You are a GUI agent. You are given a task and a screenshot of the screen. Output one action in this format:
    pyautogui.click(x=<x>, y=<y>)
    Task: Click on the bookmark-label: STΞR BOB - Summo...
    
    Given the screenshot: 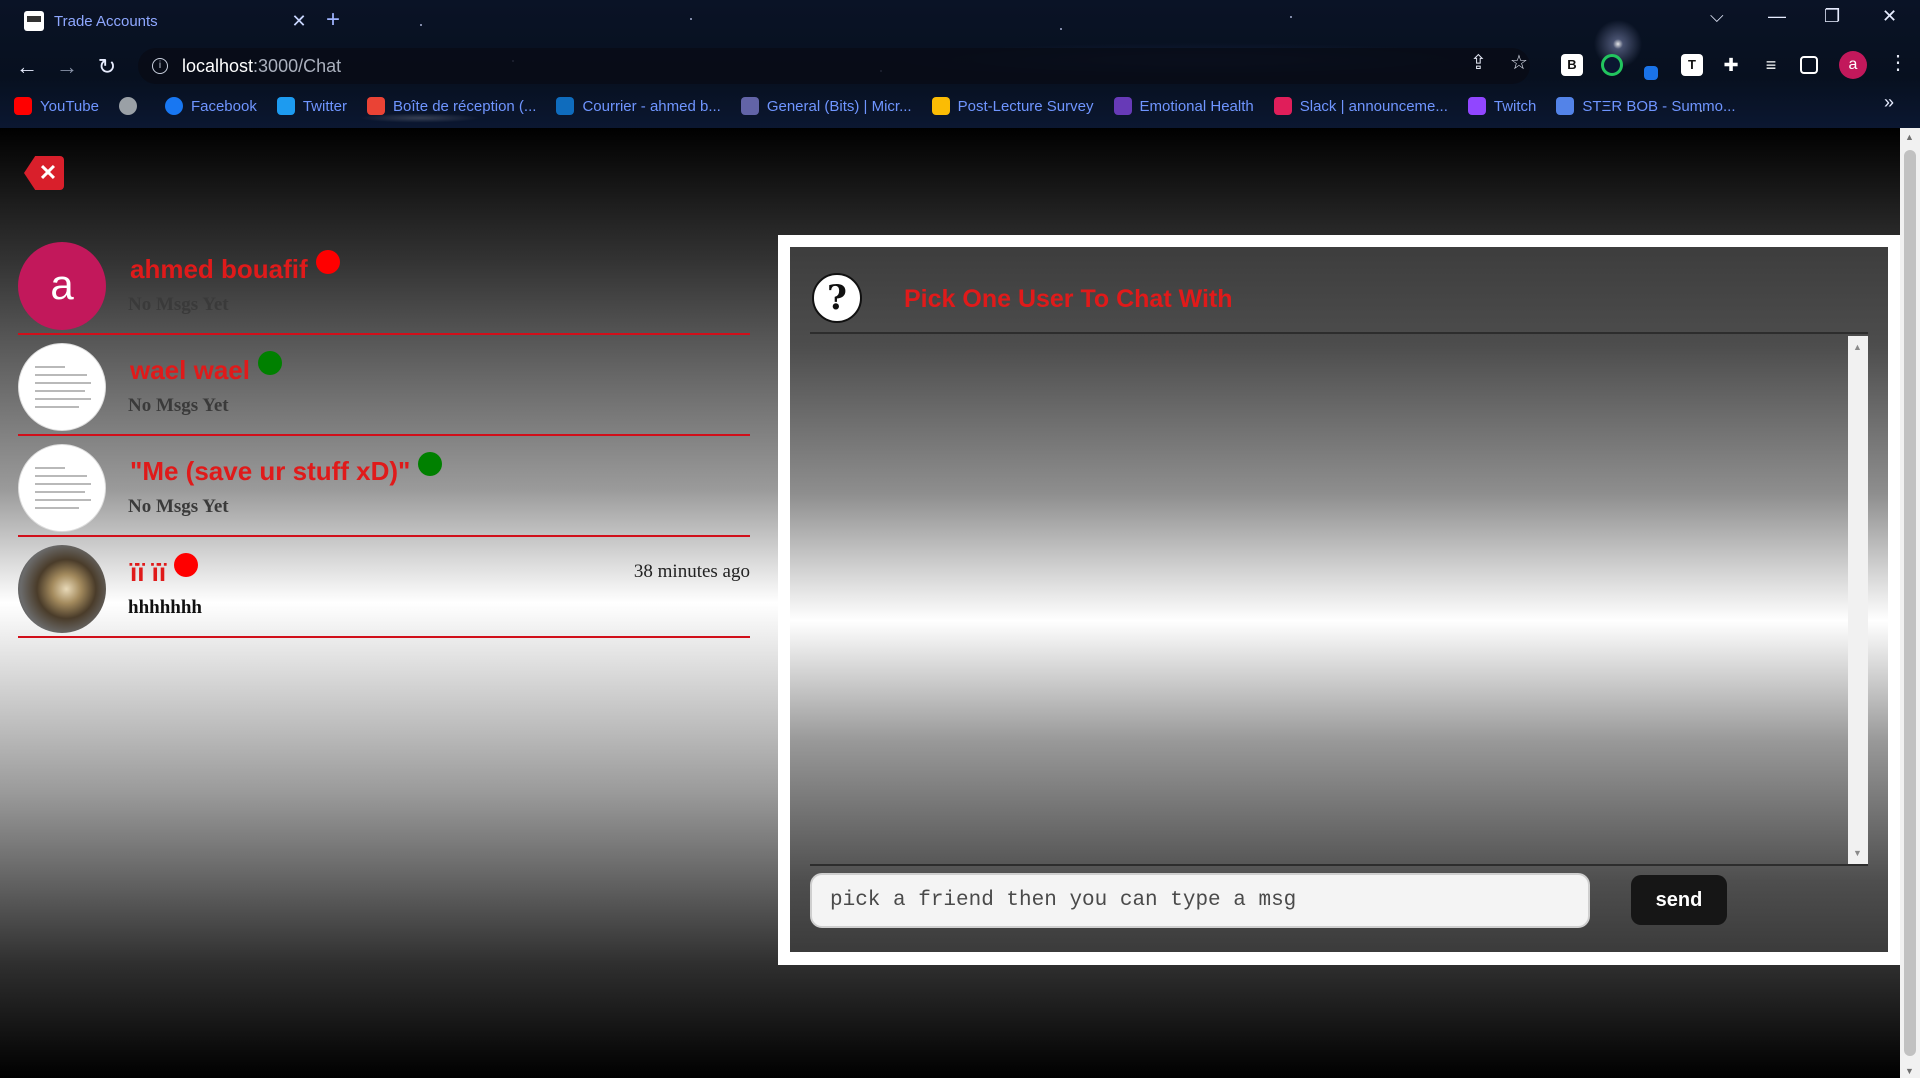 What is the action you would take?
    pyautogui.click(x=1659, y=106)
    